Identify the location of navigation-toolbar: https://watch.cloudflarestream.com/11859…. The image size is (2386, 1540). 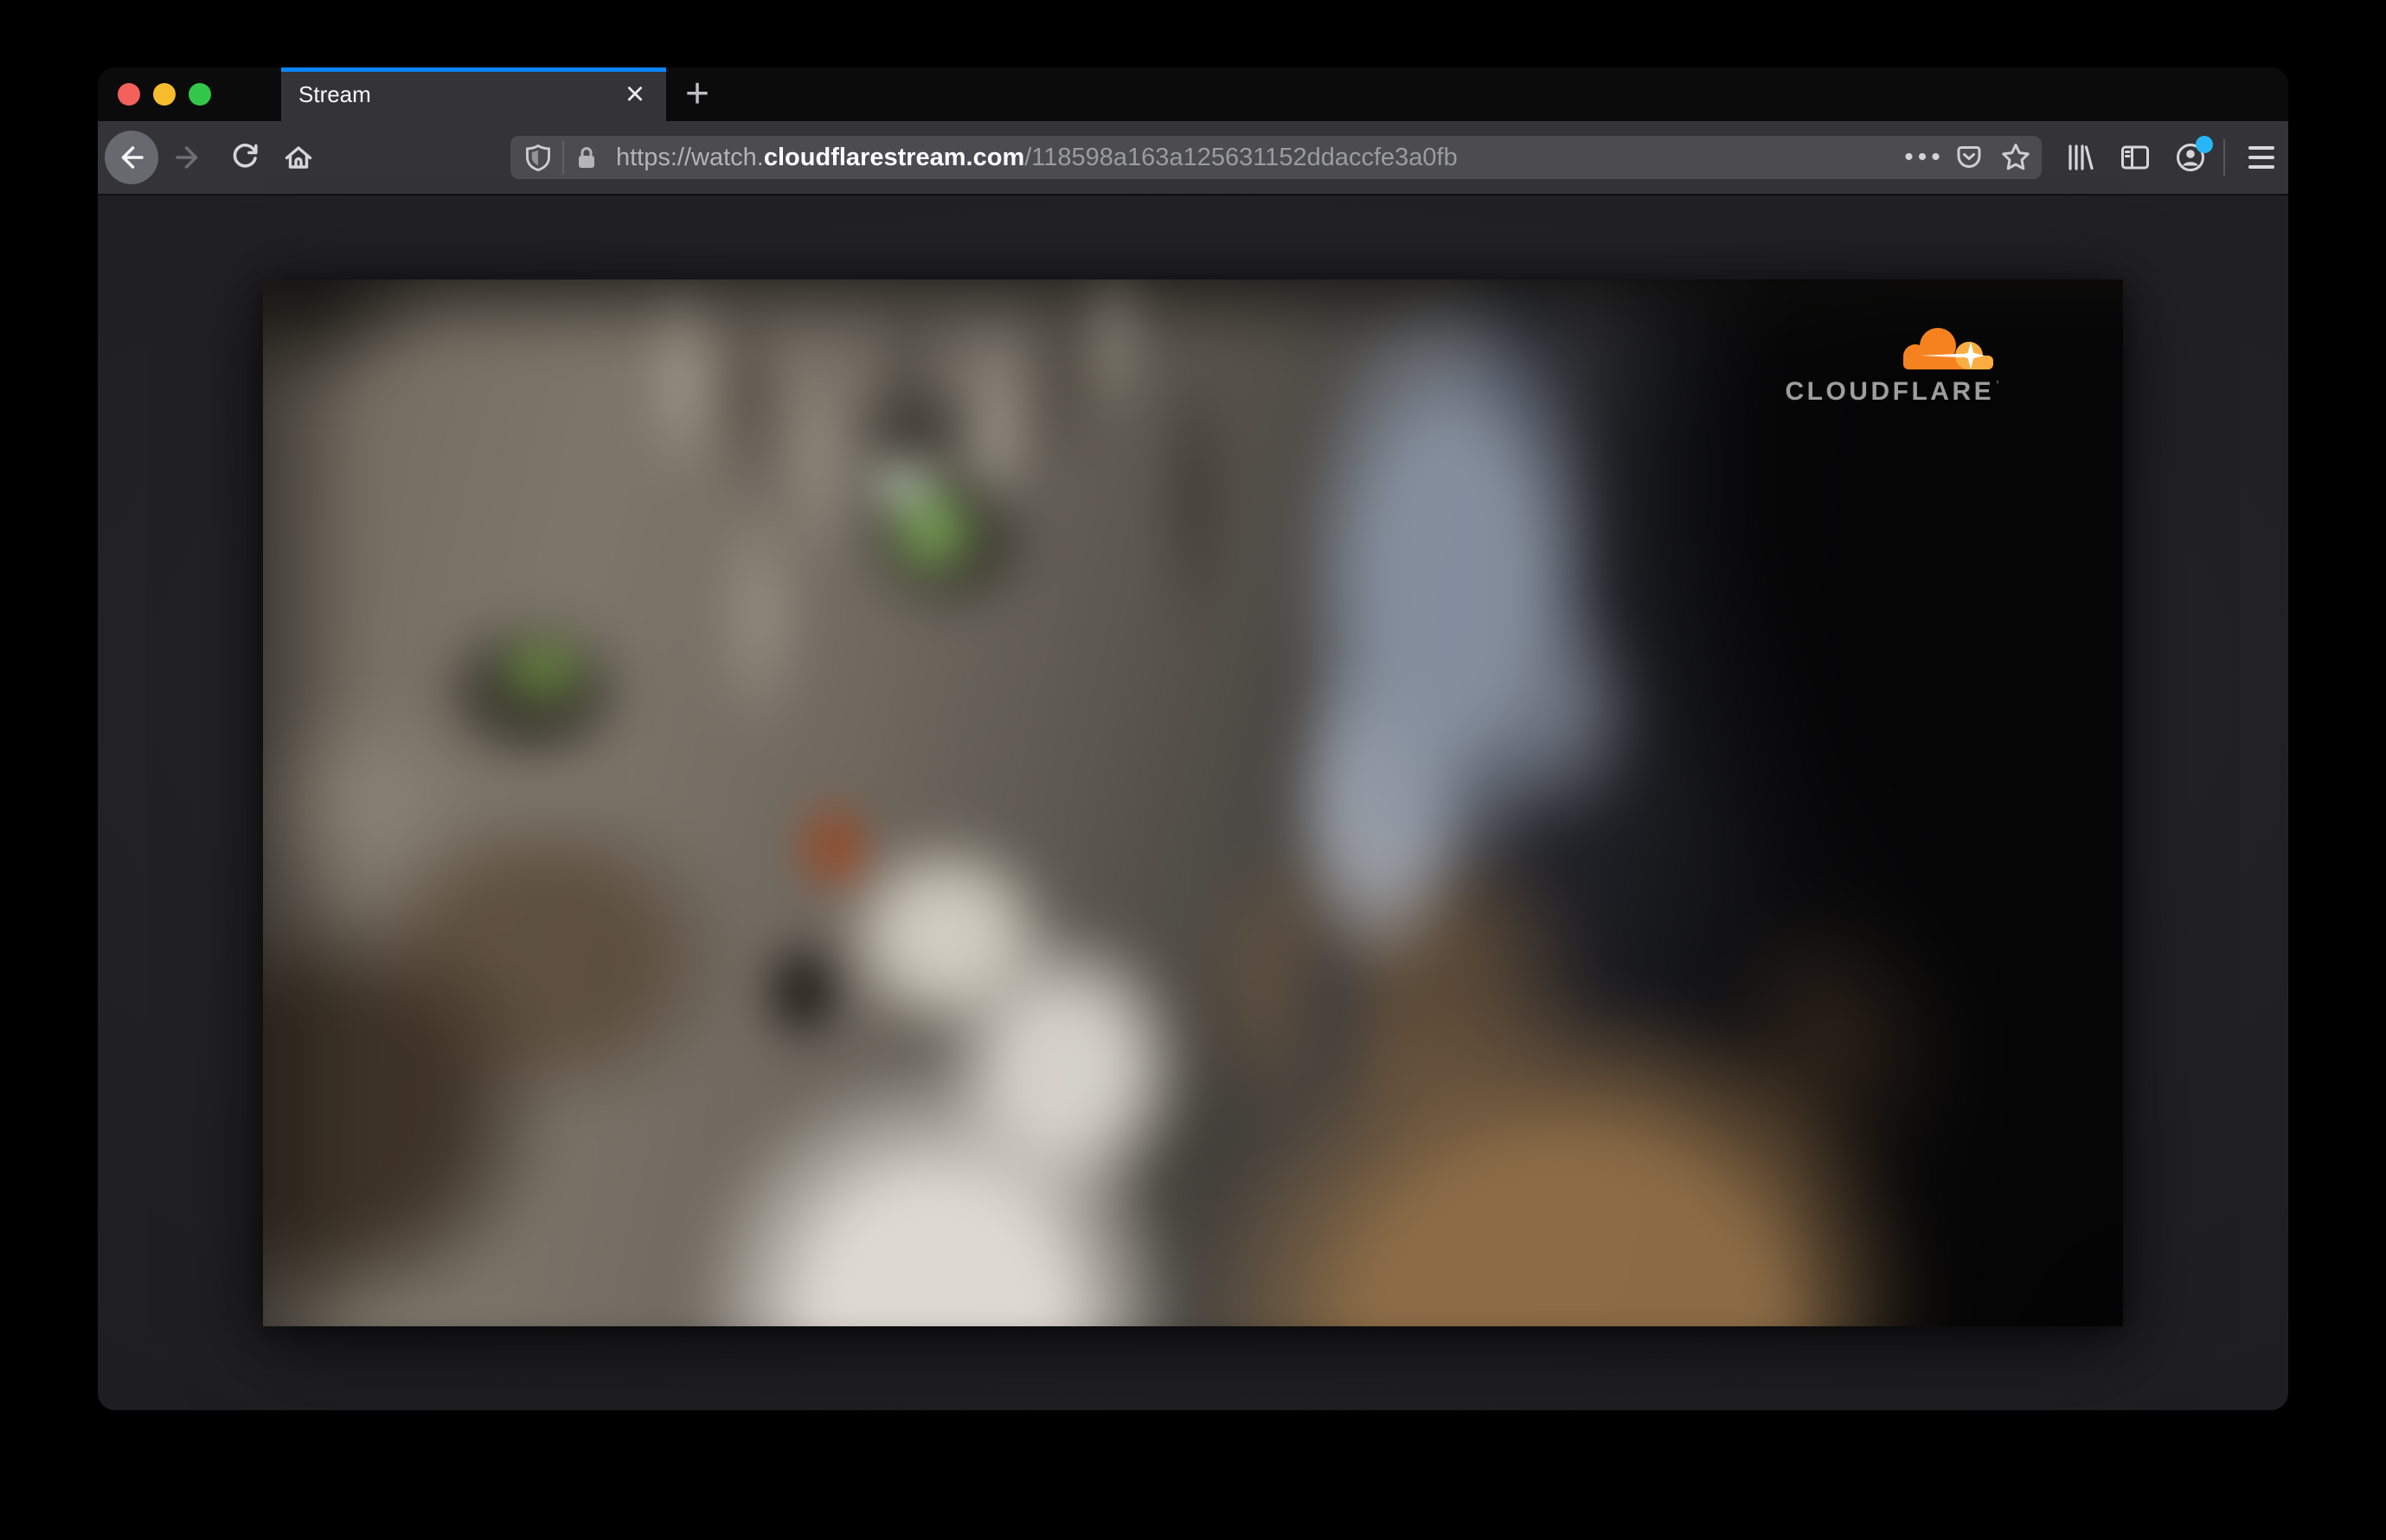
(1193, 158).